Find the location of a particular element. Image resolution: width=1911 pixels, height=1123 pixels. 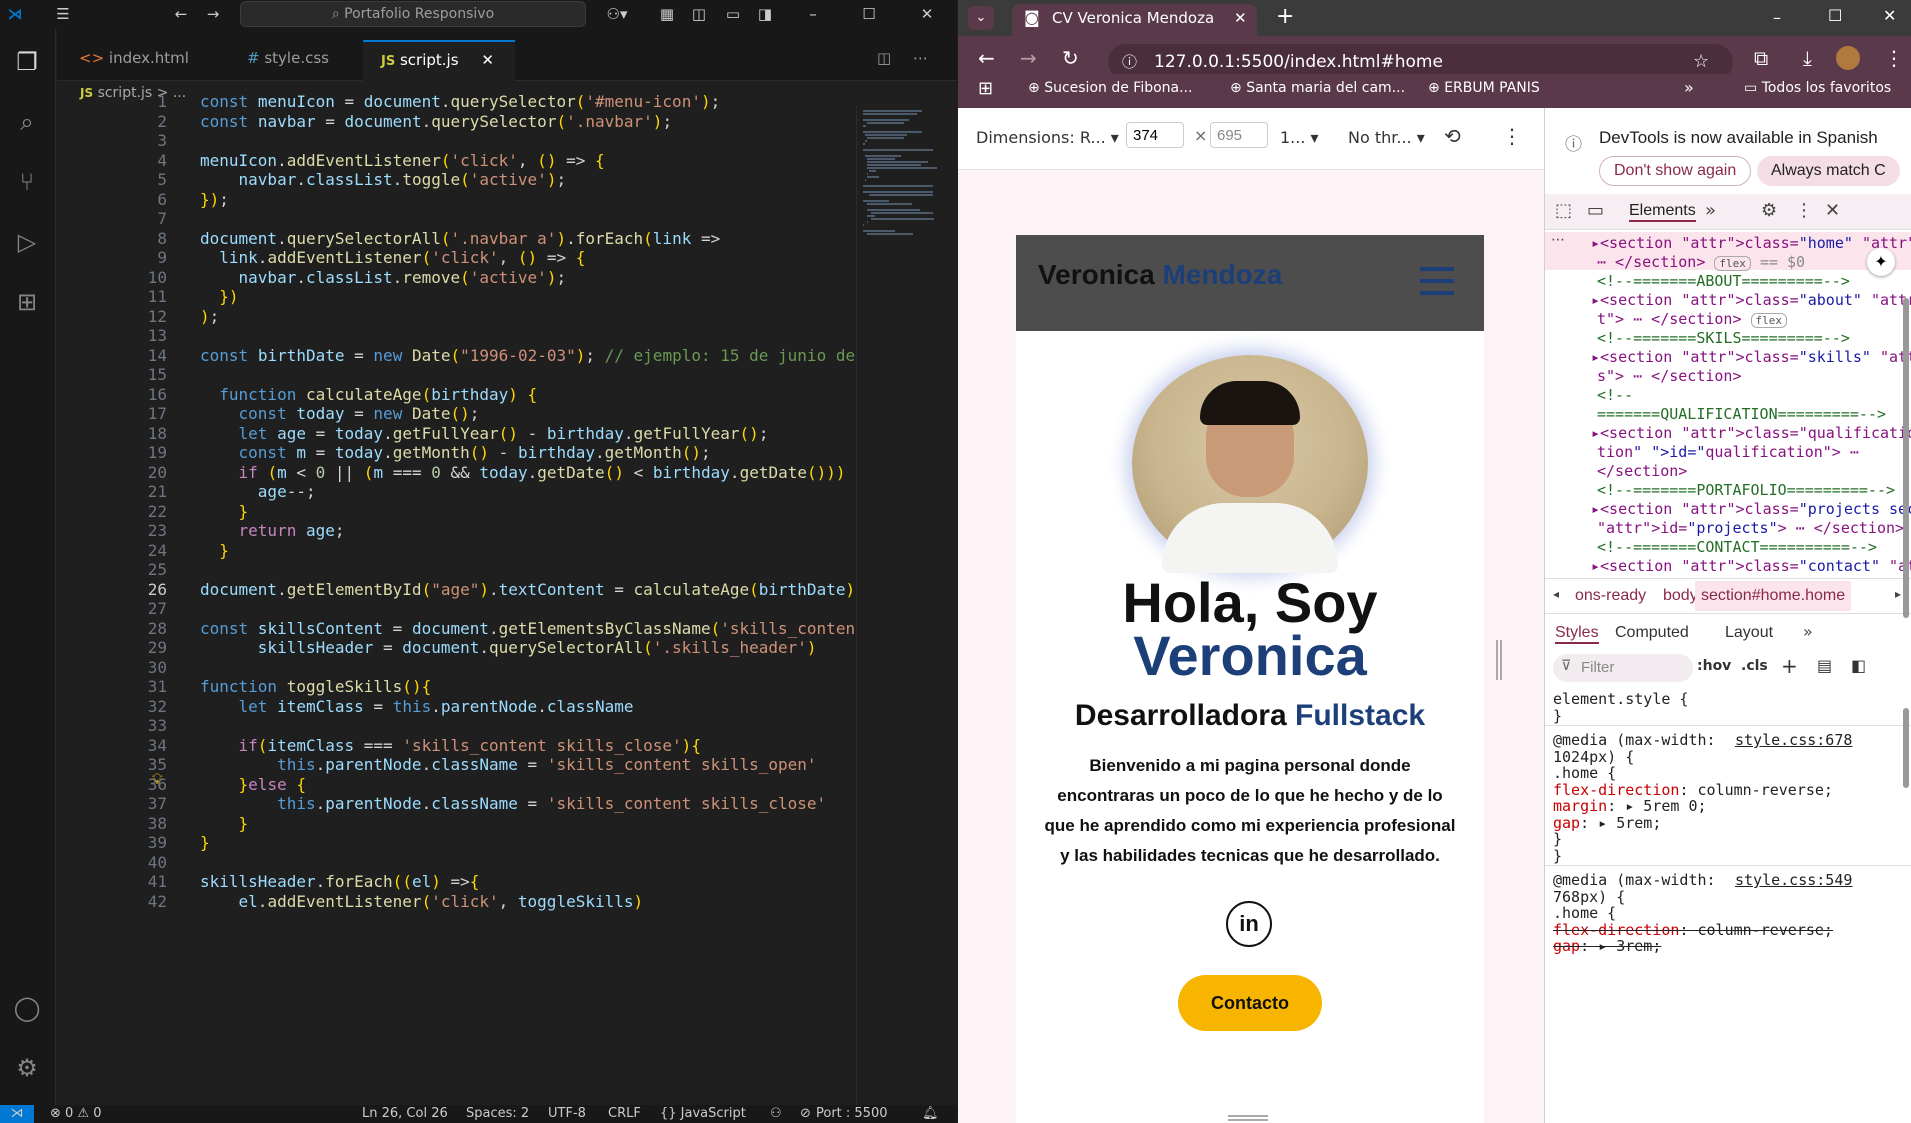

dom-node-line: <!--=======ABOUT=========--> is located at coordinates (1723, 281).